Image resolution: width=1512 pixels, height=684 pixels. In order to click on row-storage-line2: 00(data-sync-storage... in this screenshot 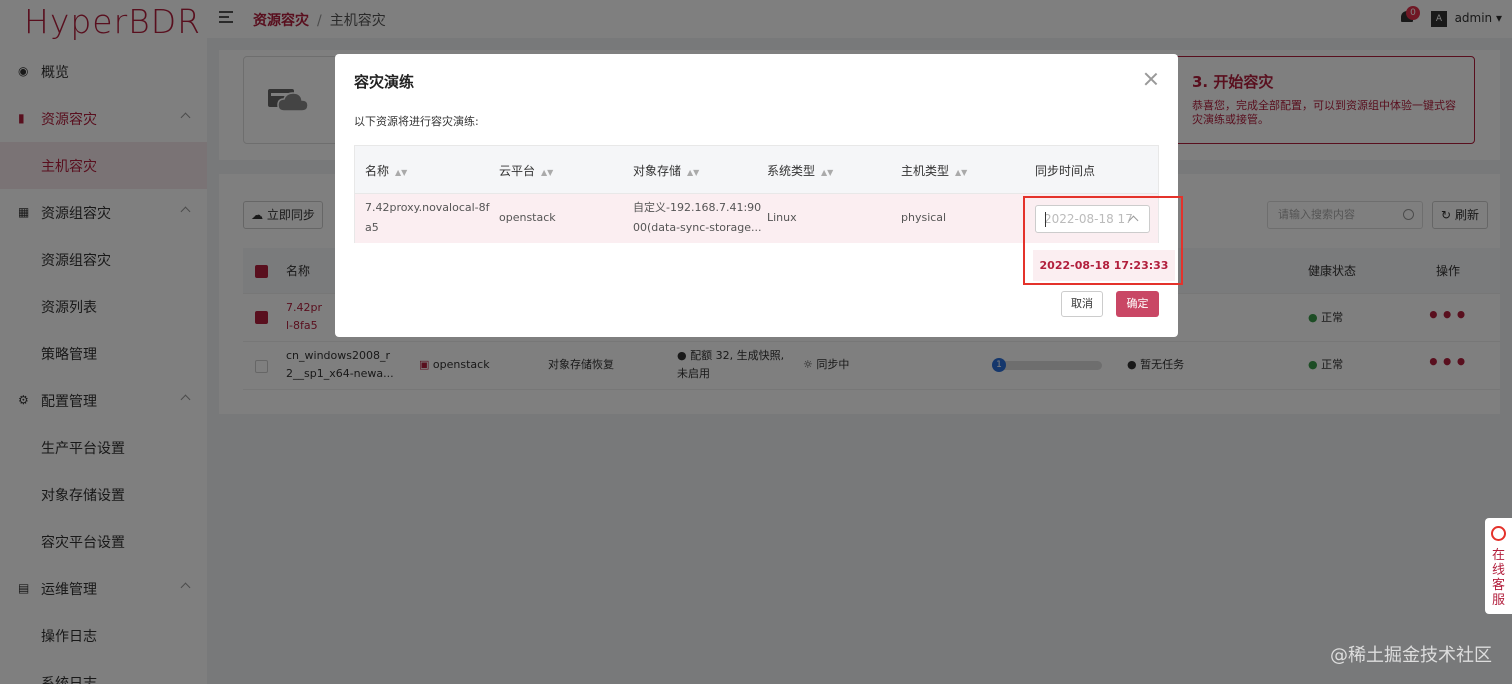, I will do `click(697, 227)`.